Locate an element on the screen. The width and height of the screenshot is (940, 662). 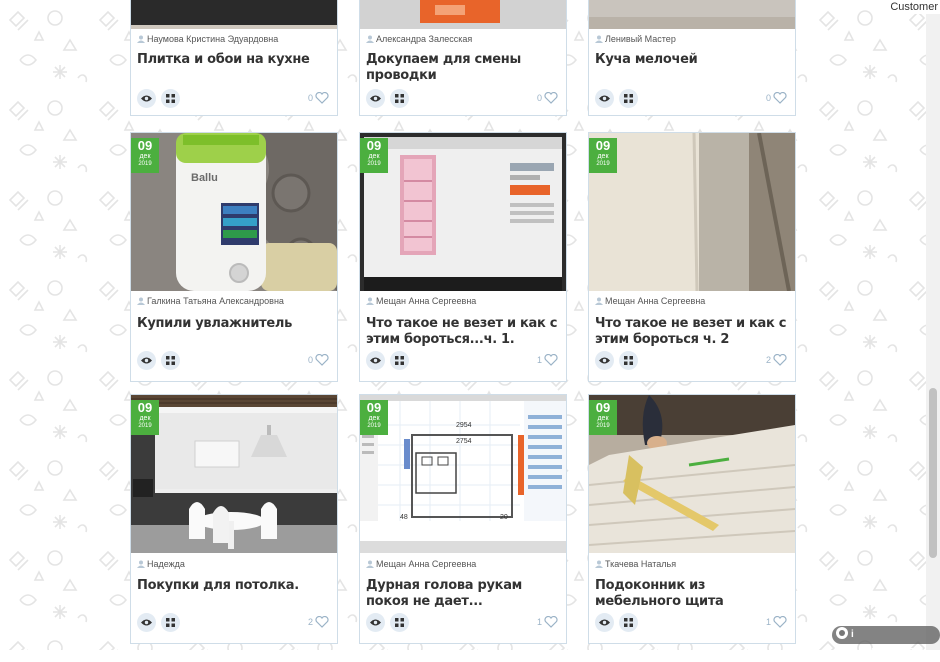
author-name: Ткачева Наталья is located at coordinates (635, 564).